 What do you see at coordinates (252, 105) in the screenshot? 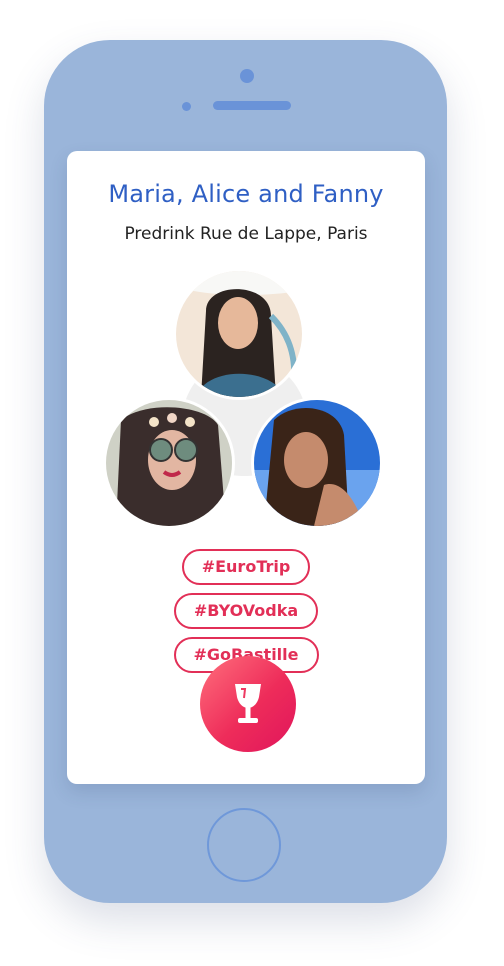
I see `earpiece-speaker` at bounding box center [252, 105].